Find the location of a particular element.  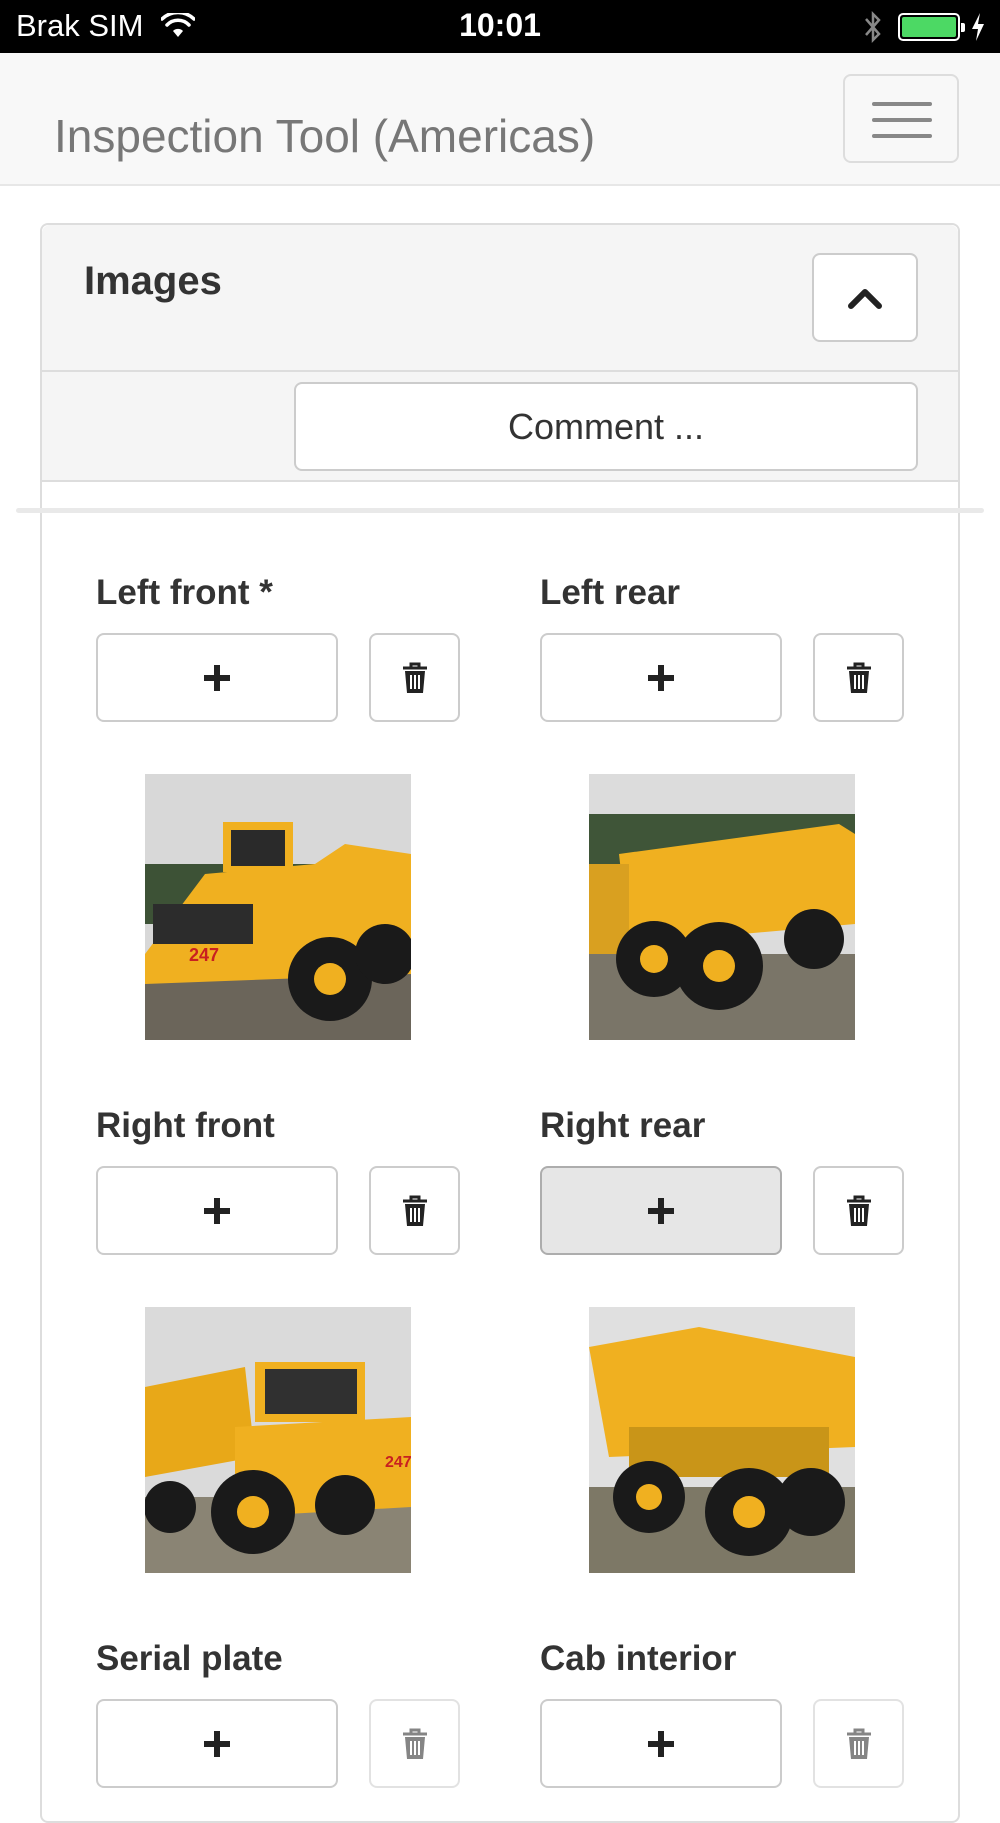

right-rear-photo is located at coordinates (722, 1440).